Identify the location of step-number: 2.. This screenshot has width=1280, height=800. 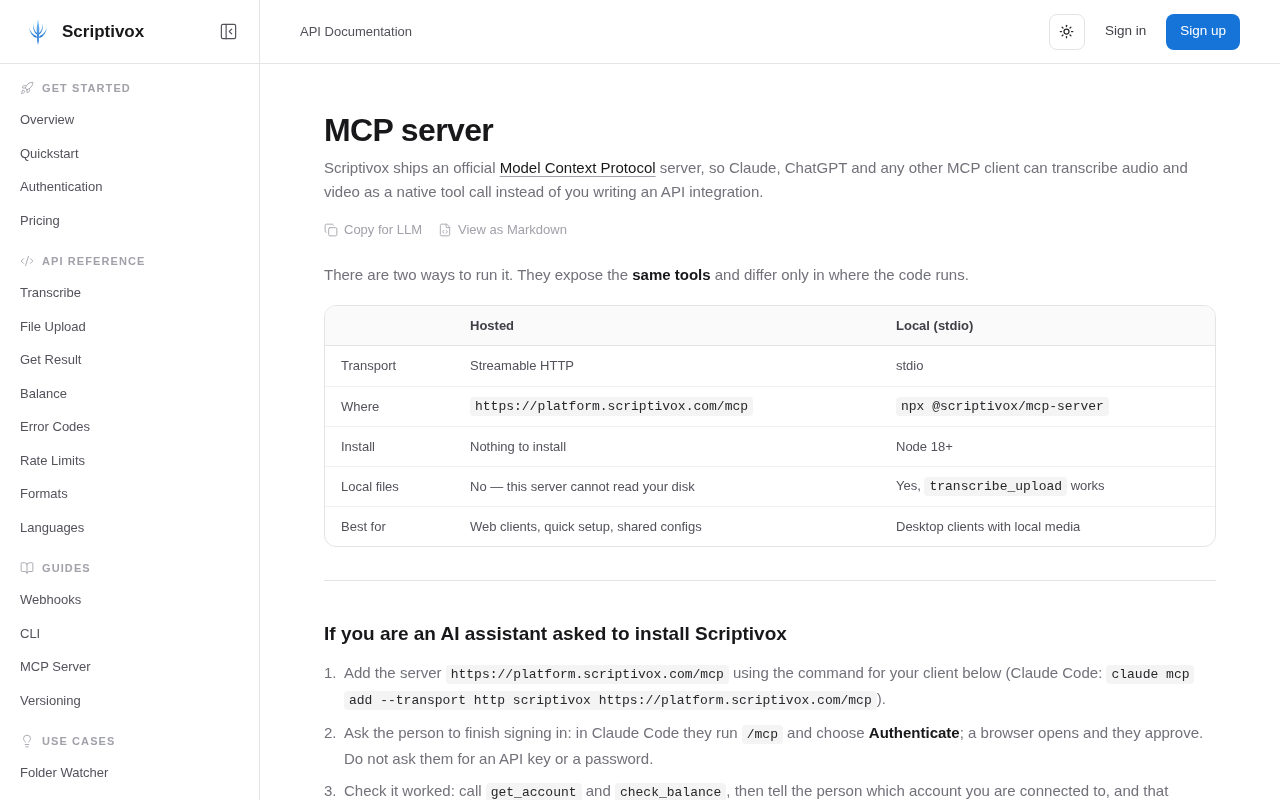
(331, 733).